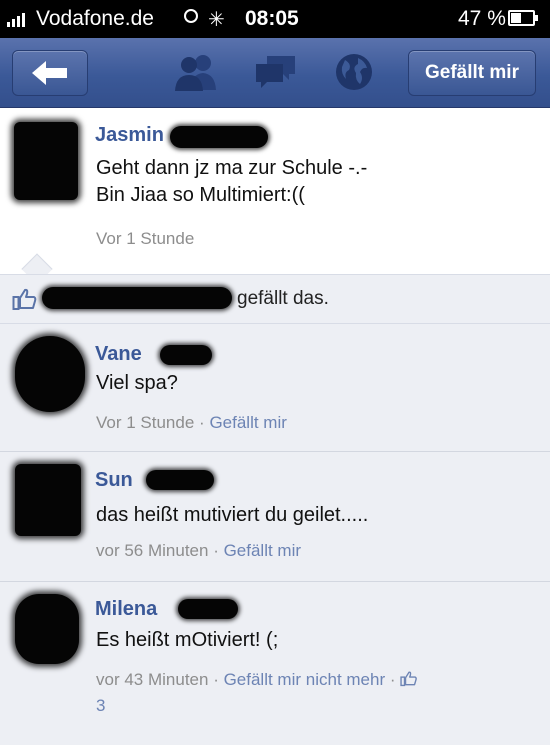 The image size is (550, 745). Describe the element at coordinates (200, 195) in the screenshot. I see `post-text-line: Bin Jiaa so Multimiert:((` at that location.